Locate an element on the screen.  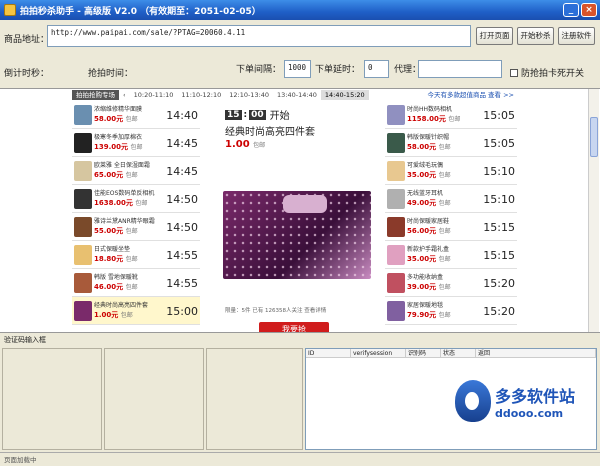
product-time: 15:05 is located at coordinates (499, 143).